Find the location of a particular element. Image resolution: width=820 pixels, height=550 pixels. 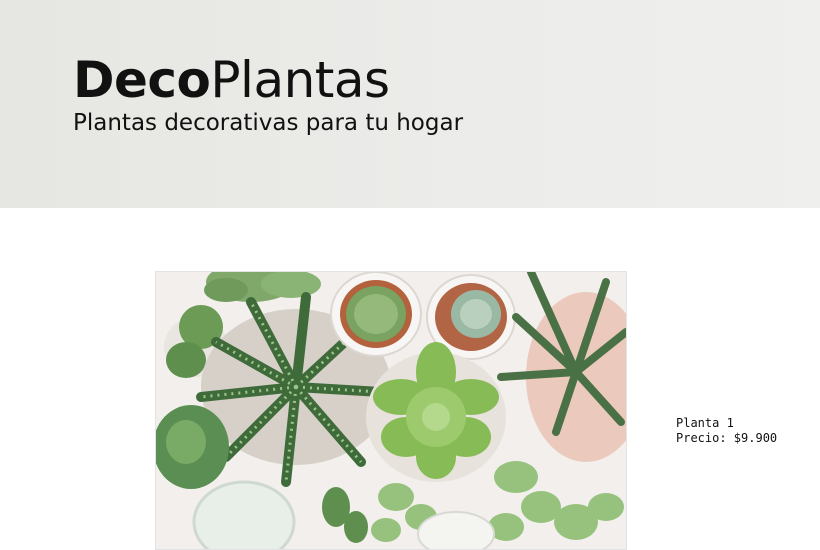

product-info: Planta 1 Precio: $9.900 is located at coordinates (726, 431).